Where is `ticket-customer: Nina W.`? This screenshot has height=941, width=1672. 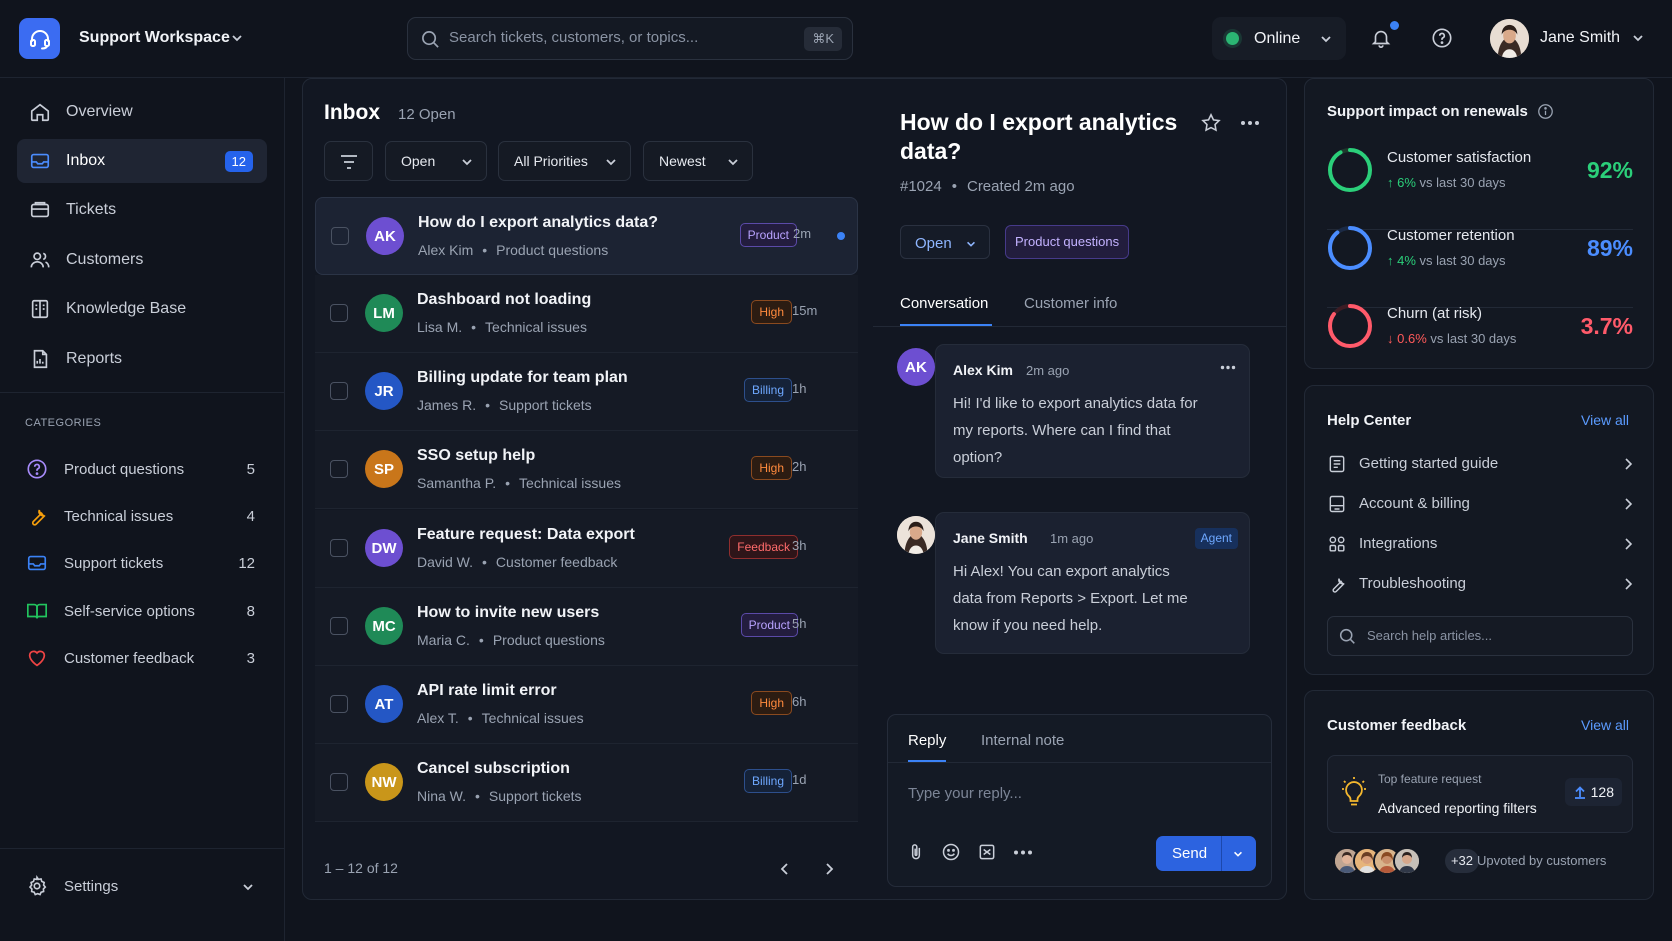 ticket-customer: Nina W. is located at coordinates (442, 796).